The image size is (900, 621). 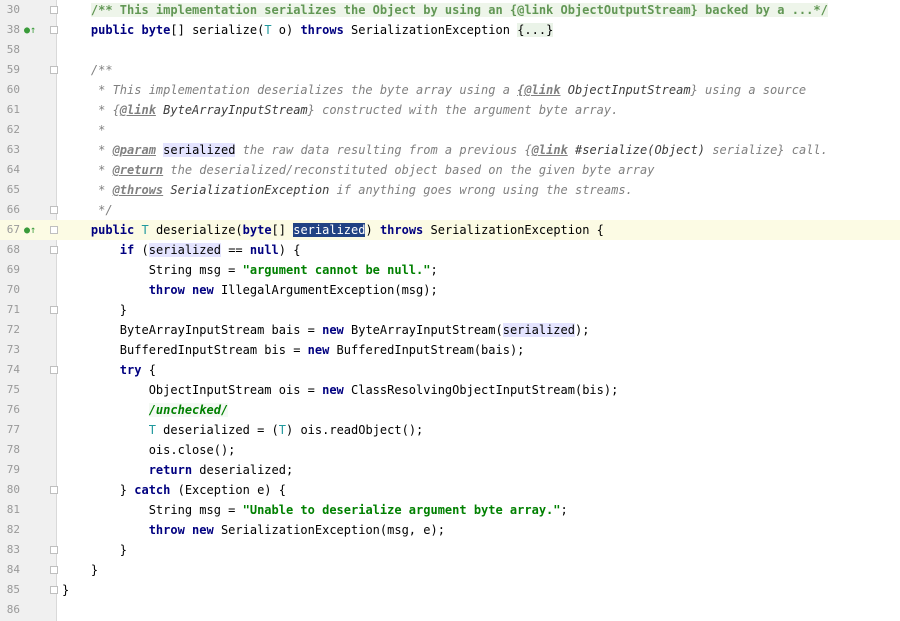 What do you see at coordinates (192, 330) in the screenshot?
I see `code-token: ByteArrayInputStream bais =` at bounding box center [192, 330].